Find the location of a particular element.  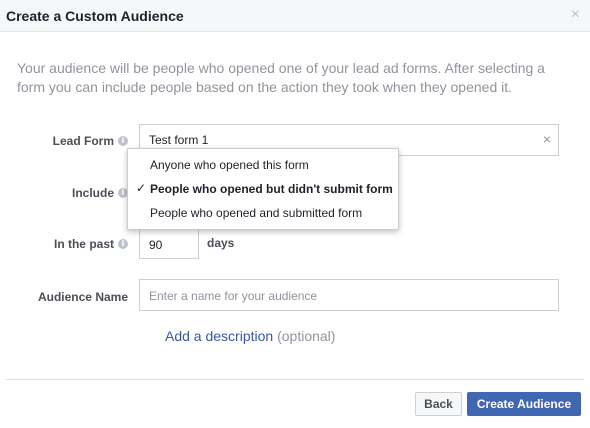

days-input: 90 is located at coordinates (169, 244).